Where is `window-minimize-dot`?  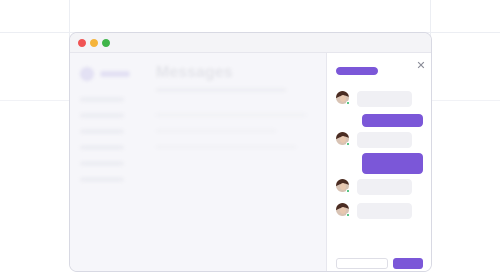 window-minimize-dot is located at coordinates (94, 43).